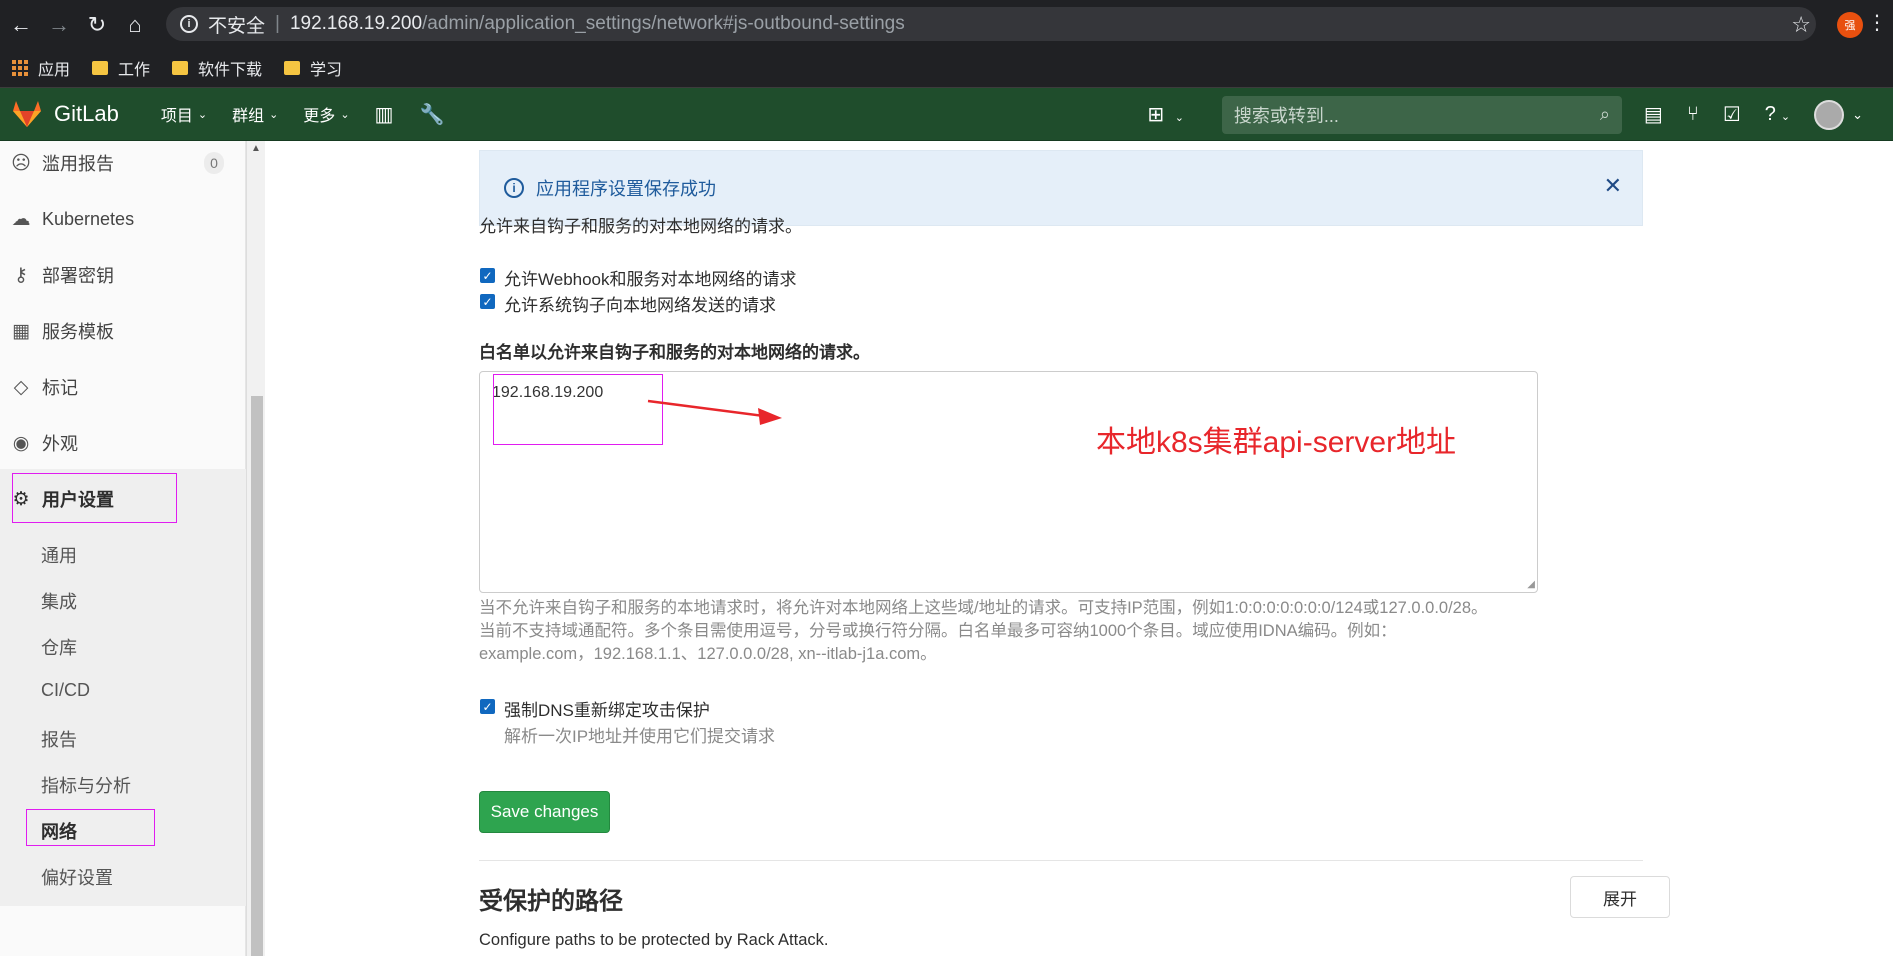 The height and width of the screenshot is (956, 1893). What do you see at coordinates (21, 219) in the screenshot?
I see `cloud-icon: ☁` at bounding box center [21, 219].